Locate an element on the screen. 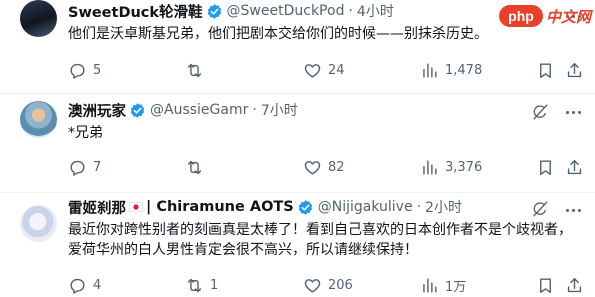 The height and width of the screenshot is (297, 595). tweet-actions: 4 1 206 1万 is located at coordinates (321, 285).